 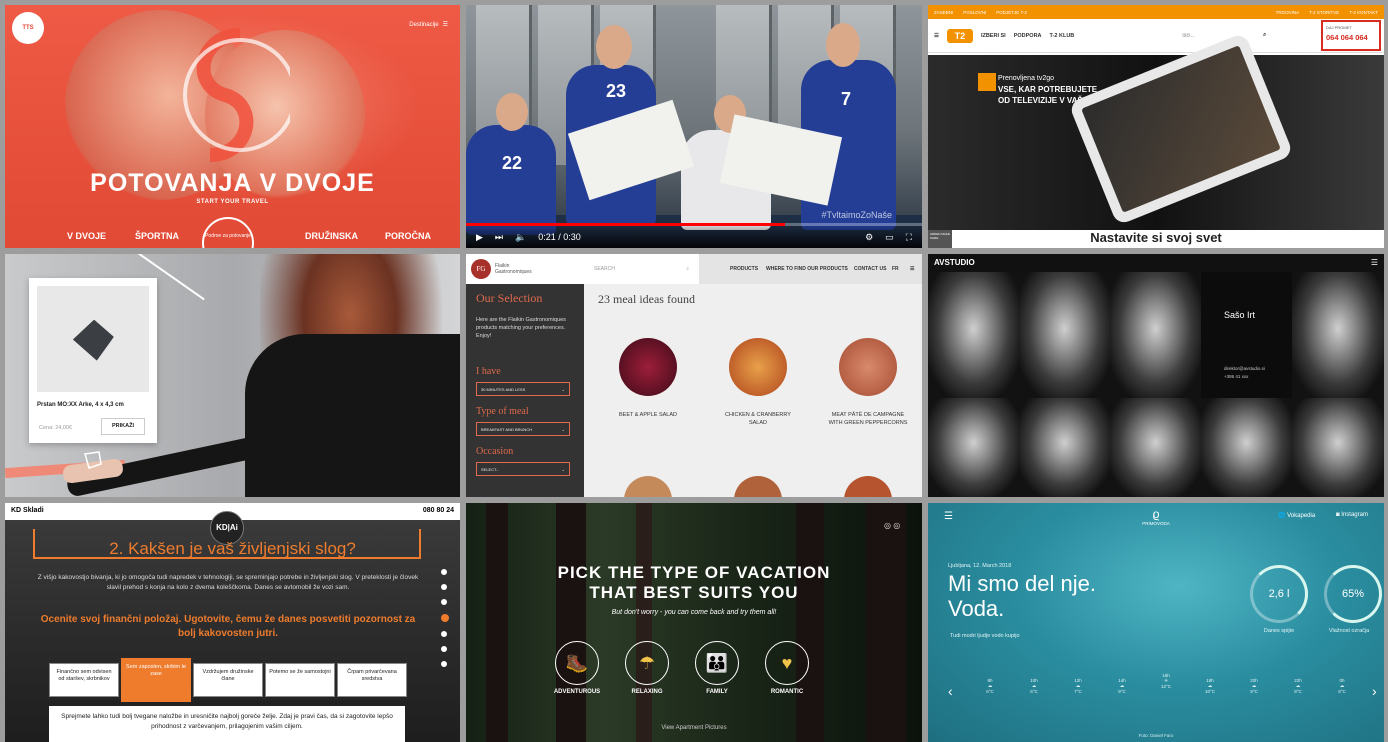 I want to click on studio-logo: AVSTUDIO, so click(x=954, y=262).